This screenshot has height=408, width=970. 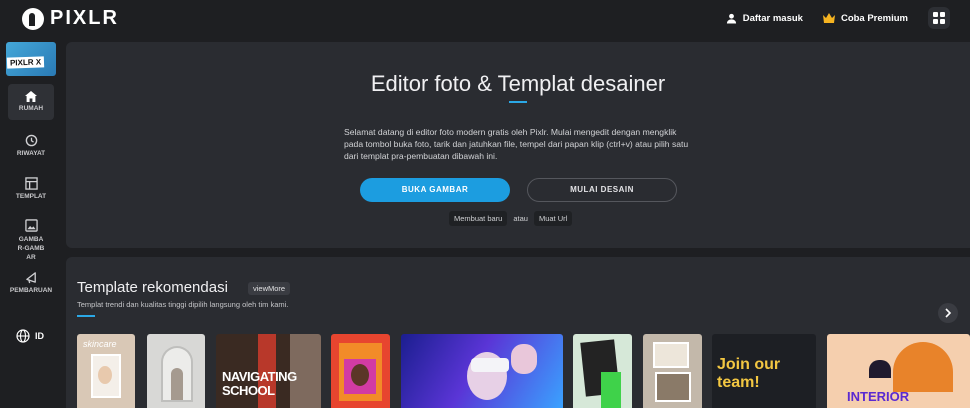 I want to click on premium-label: Coba Premium, so click(x=874, y=18).